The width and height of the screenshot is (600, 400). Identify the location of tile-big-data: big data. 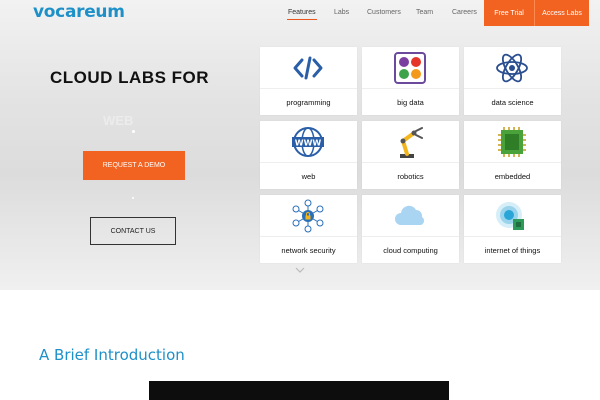
(410, 81).